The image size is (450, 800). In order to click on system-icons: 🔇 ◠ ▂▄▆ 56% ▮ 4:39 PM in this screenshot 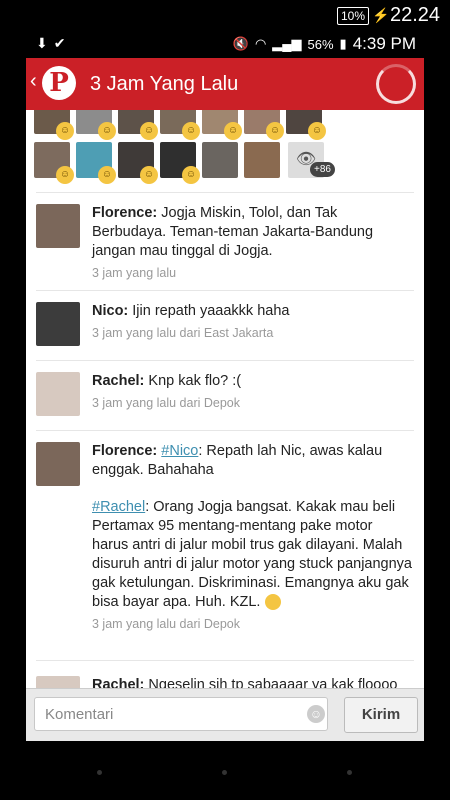, I will do `click(324, 44)`.